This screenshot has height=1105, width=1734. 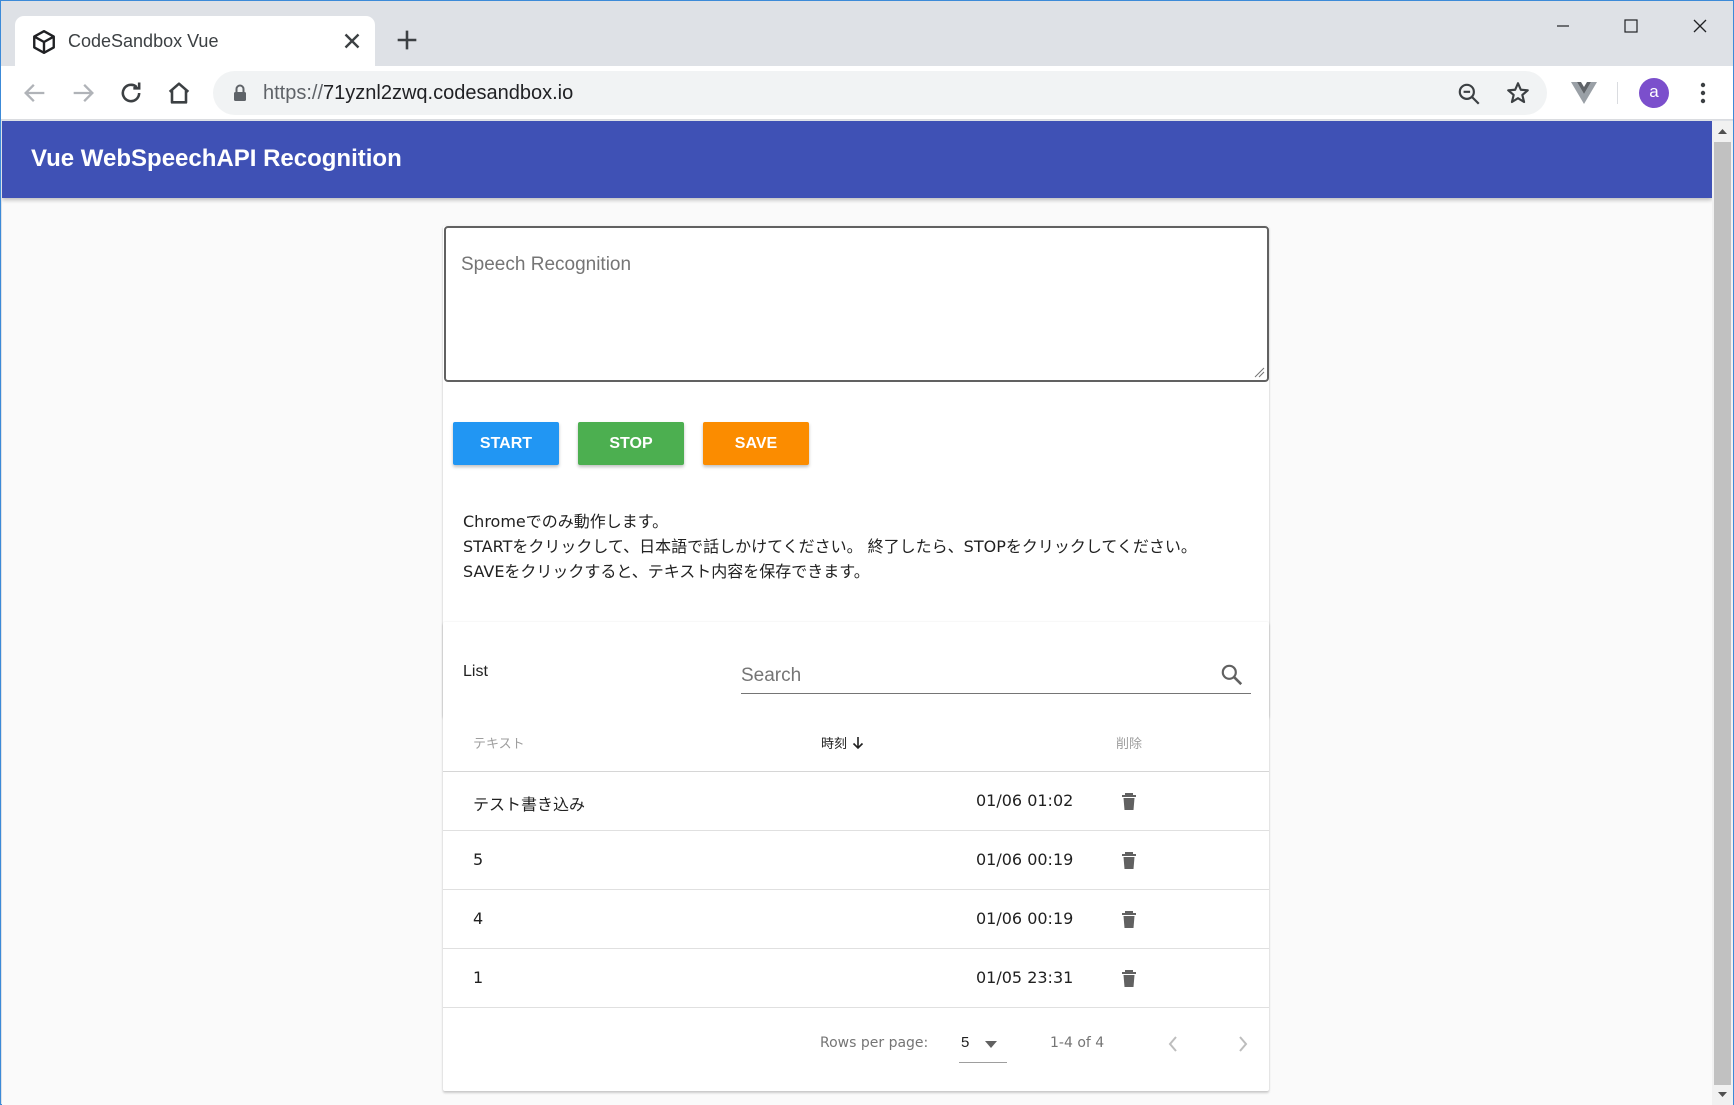 What do you see at coordinates (1631, 26) in the screenshot?
I see `maximize-icon` at bounding box center [1631, 26].